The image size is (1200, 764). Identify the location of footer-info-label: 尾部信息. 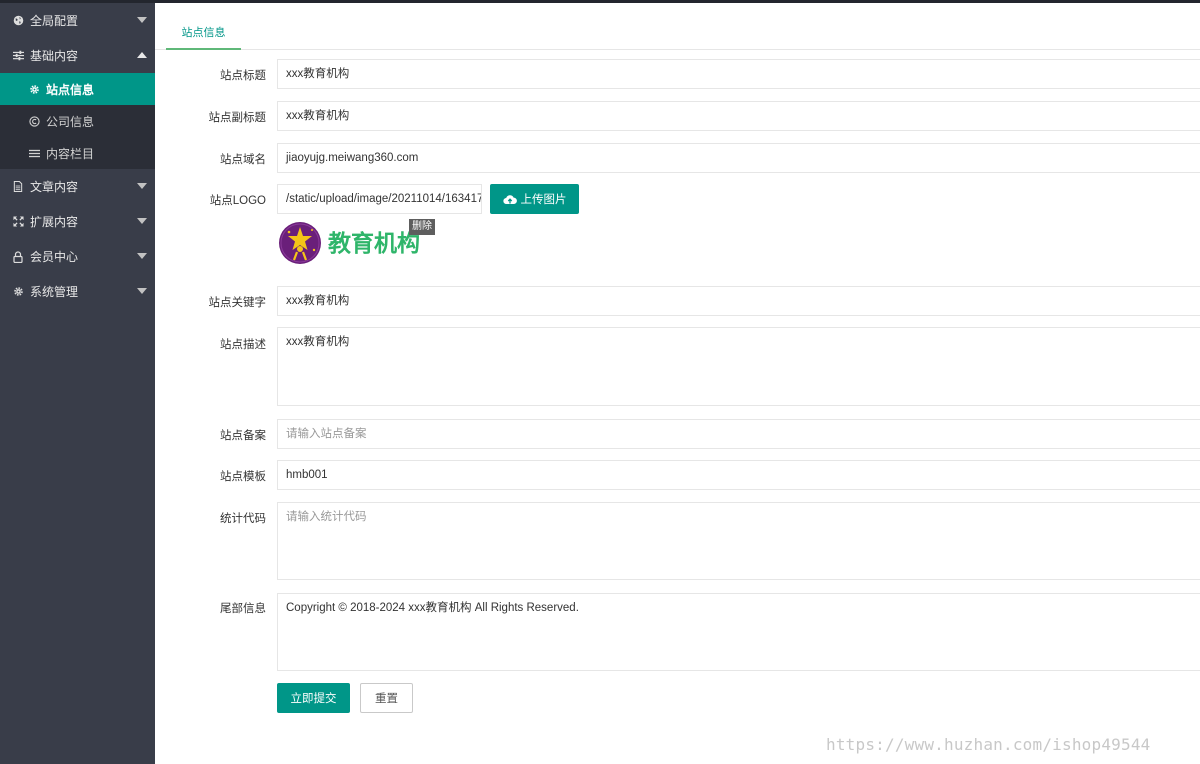
(243, 609).